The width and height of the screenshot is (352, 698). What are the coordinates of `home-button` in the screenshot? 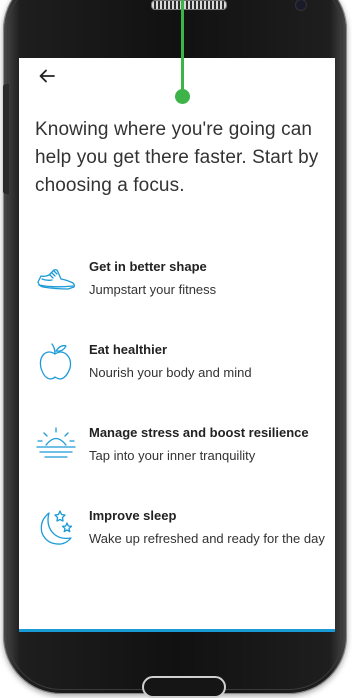 It's located at (184, 687).